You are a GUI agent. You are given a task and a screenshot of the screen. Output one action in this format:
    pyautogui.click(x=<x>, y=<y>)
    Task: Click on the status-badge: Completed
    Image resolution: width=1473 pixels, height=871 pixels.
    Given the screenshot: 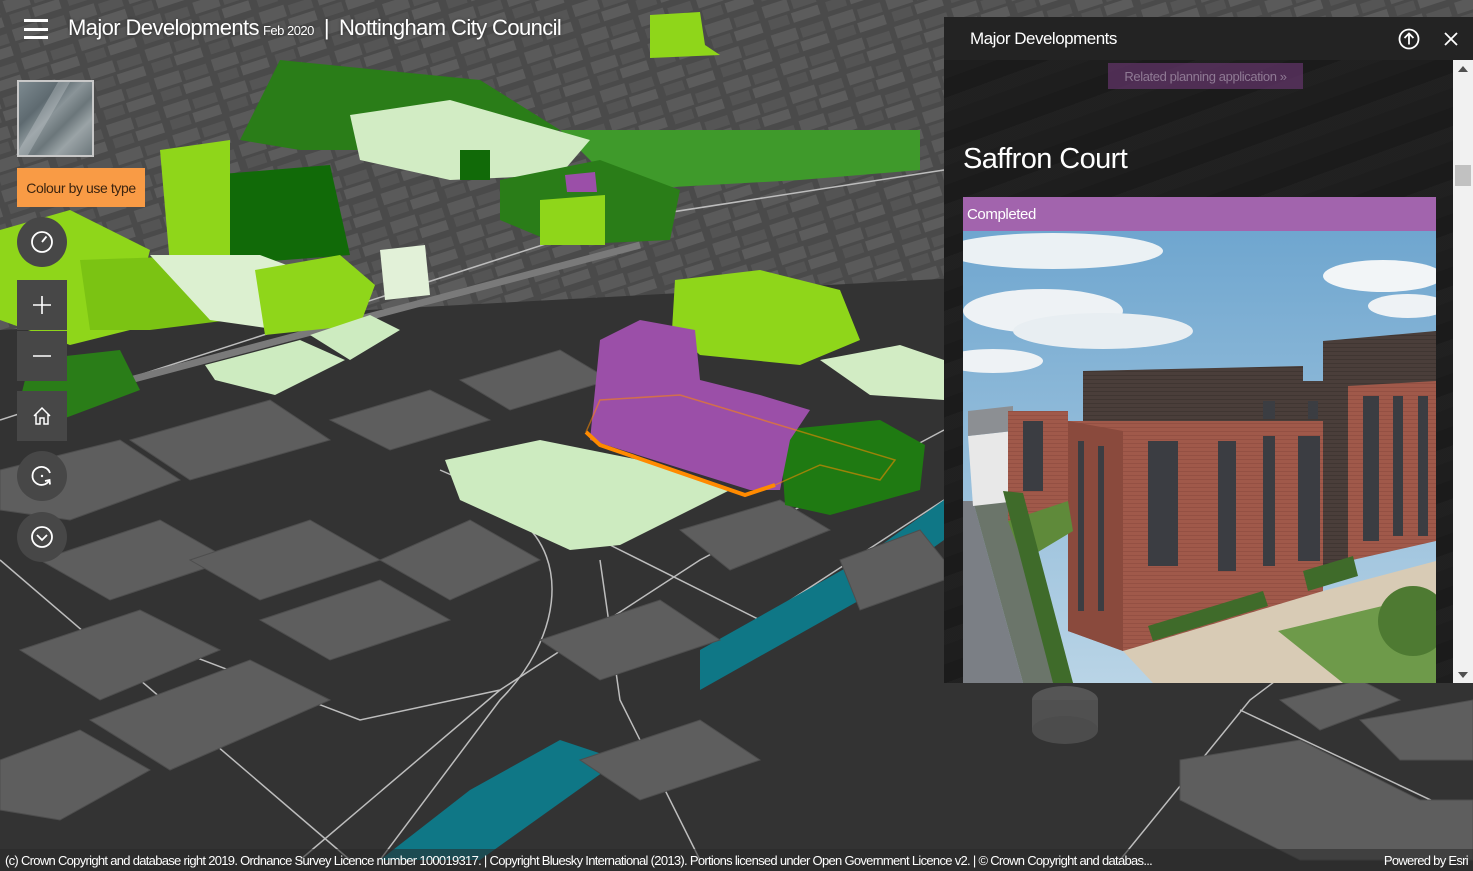 What is the action you would take?
    pyautogui.click(x=1199, y=214)
    